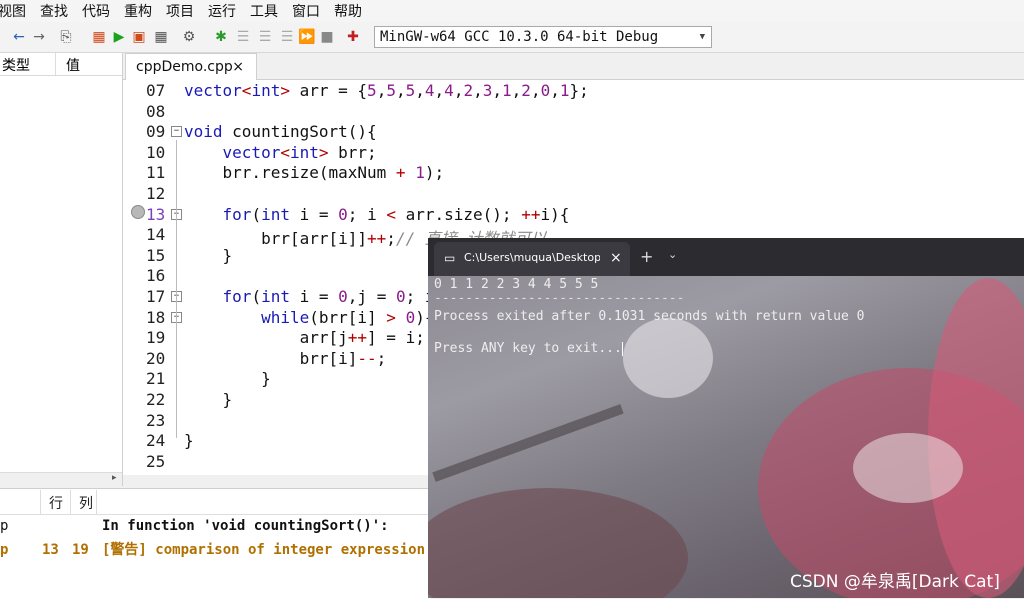 The width and height of the screenshot is (1024, 599). Describe the element at coordinates (309, 317) in the screenshot. I see `code-line: while(brr[i] > 0){` at that location.